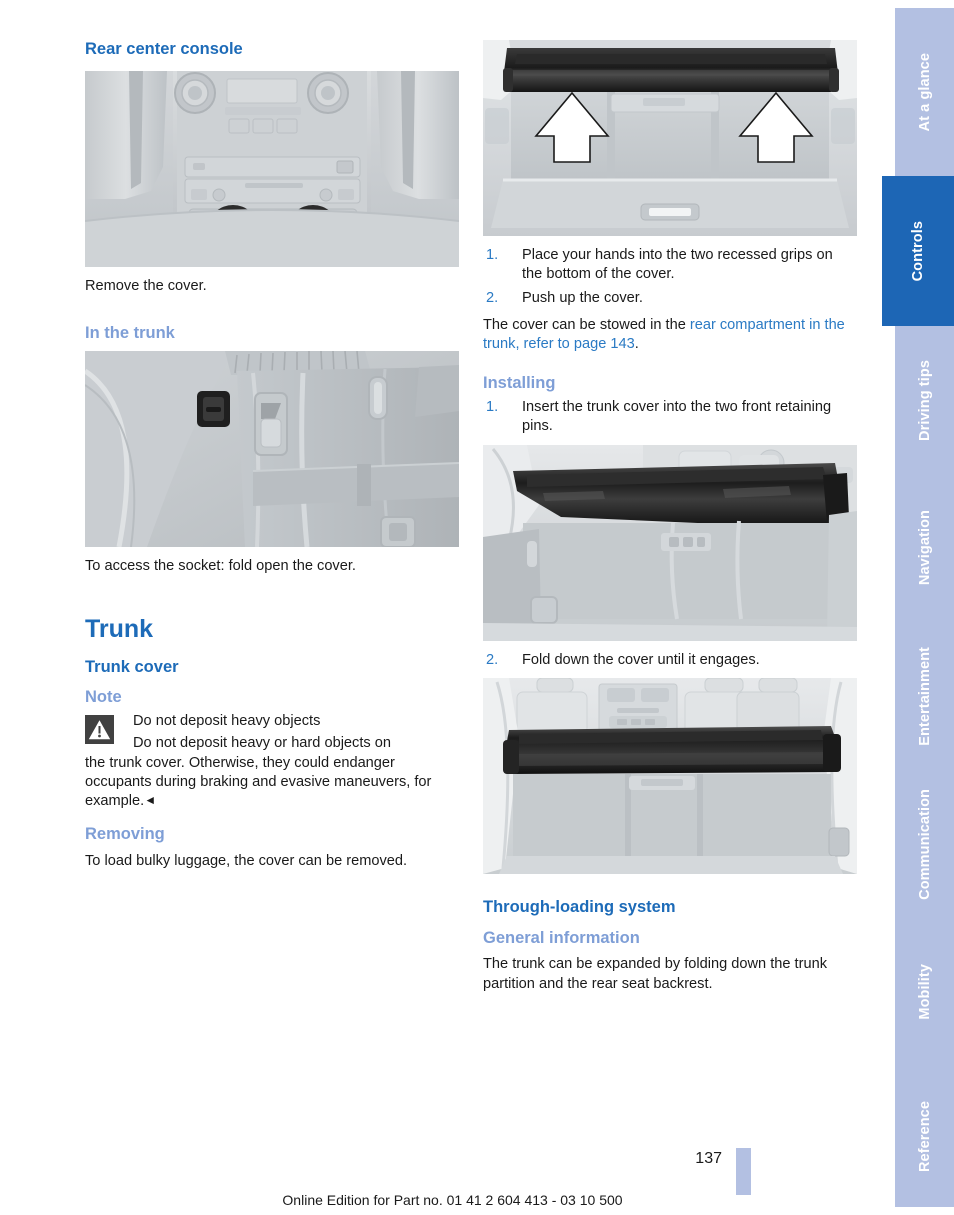 The width and height of the screenshot is (954, 1215). I want to click on list-item: 2. Push up the cover., so click(670, 298).